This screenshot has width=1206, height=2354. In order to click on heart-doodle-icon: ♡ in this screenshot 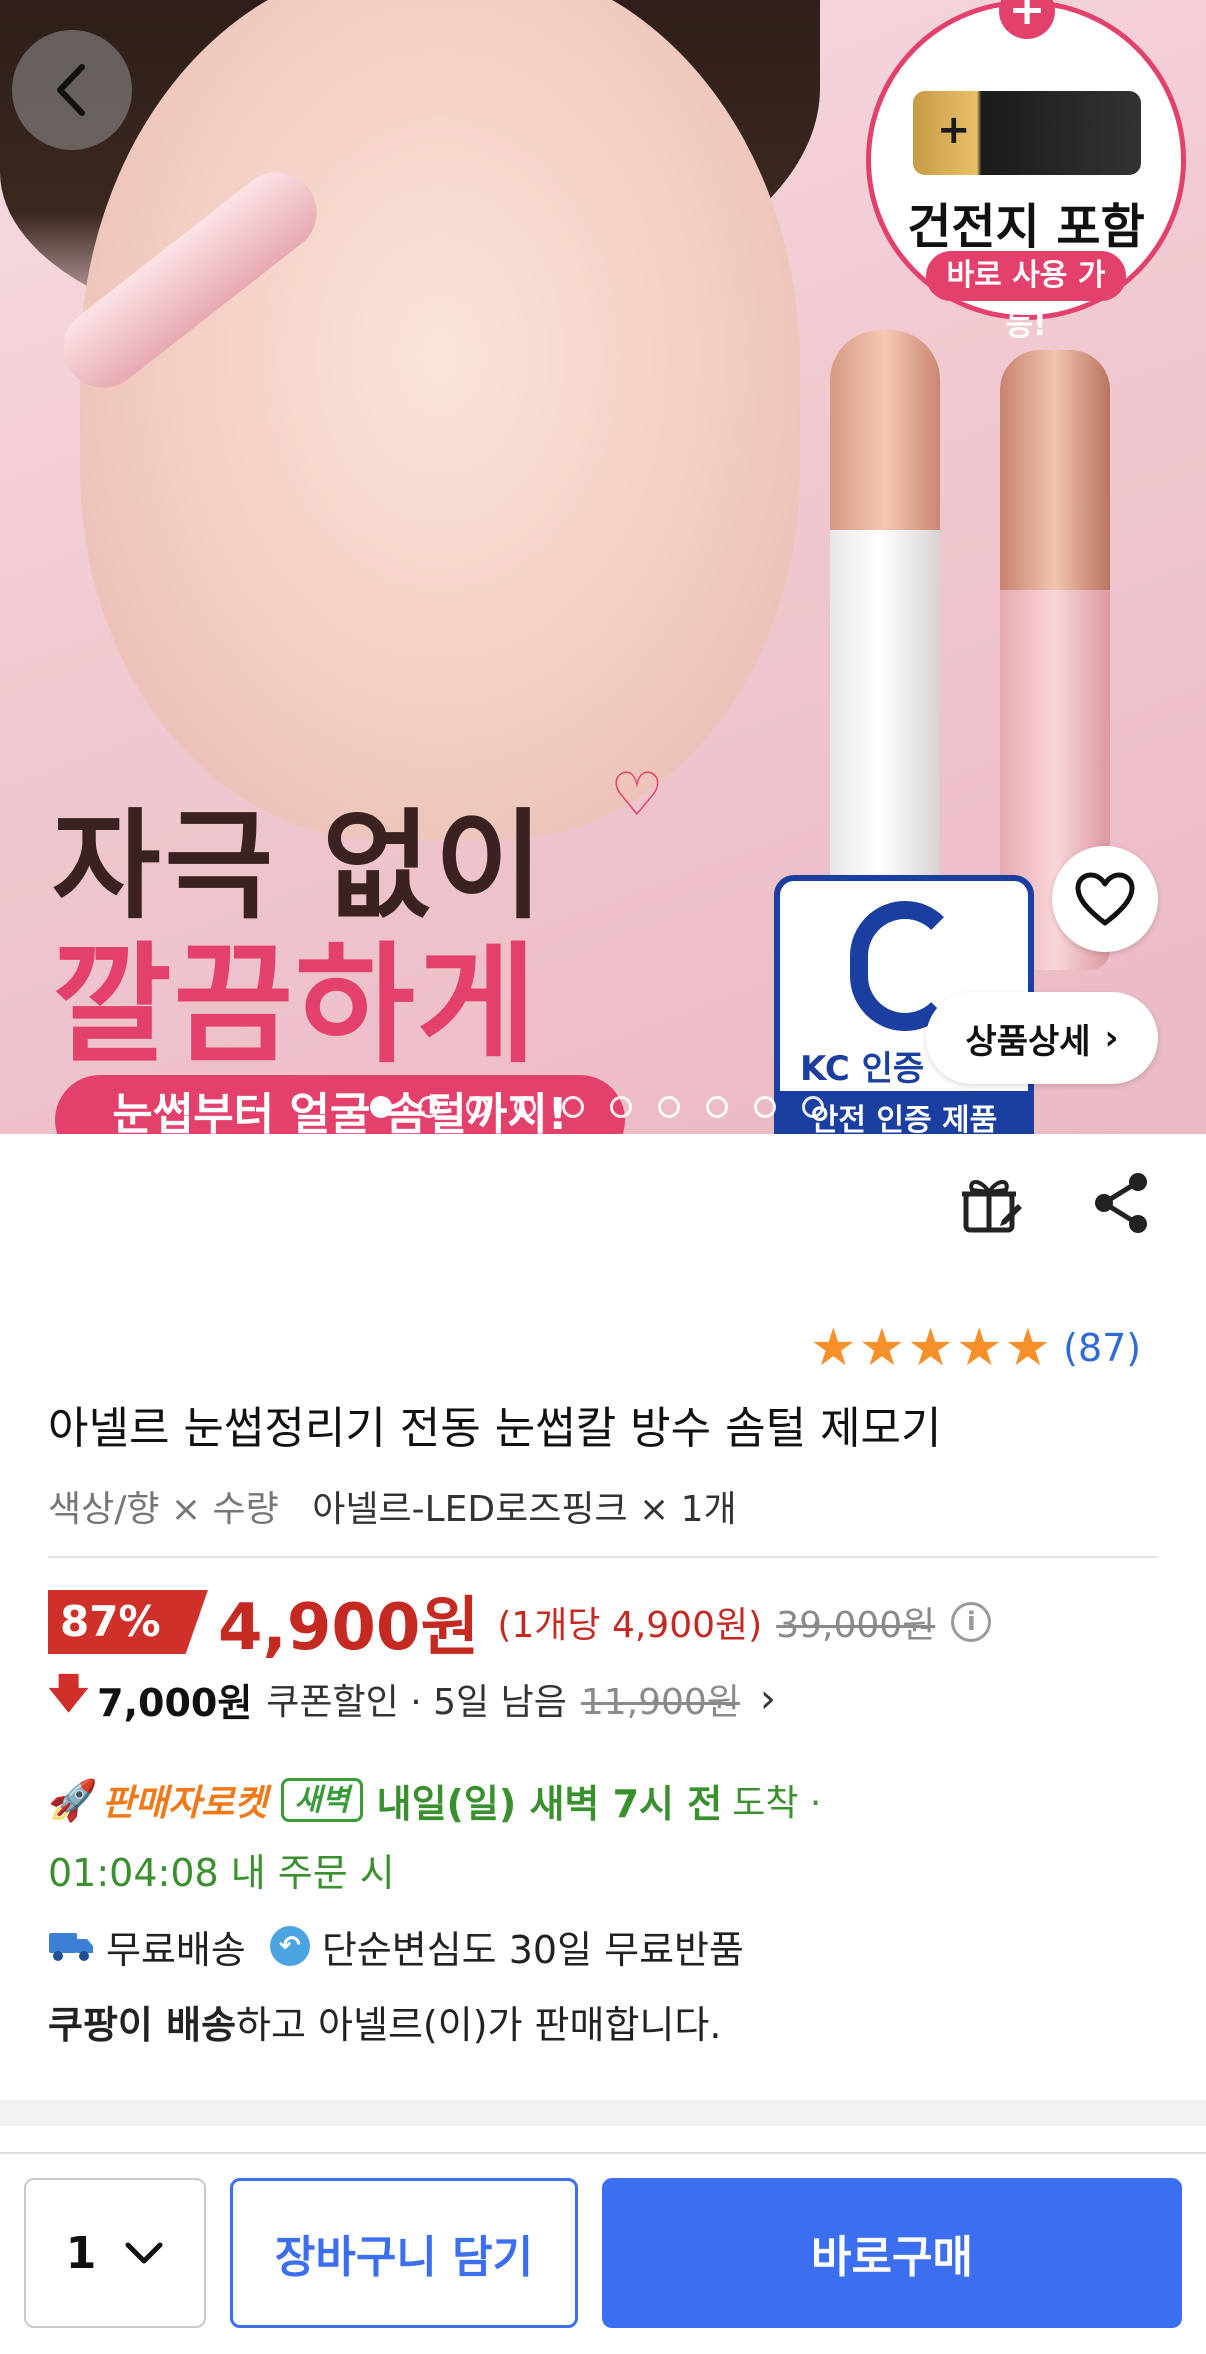, I will do `click(637, 795)`.